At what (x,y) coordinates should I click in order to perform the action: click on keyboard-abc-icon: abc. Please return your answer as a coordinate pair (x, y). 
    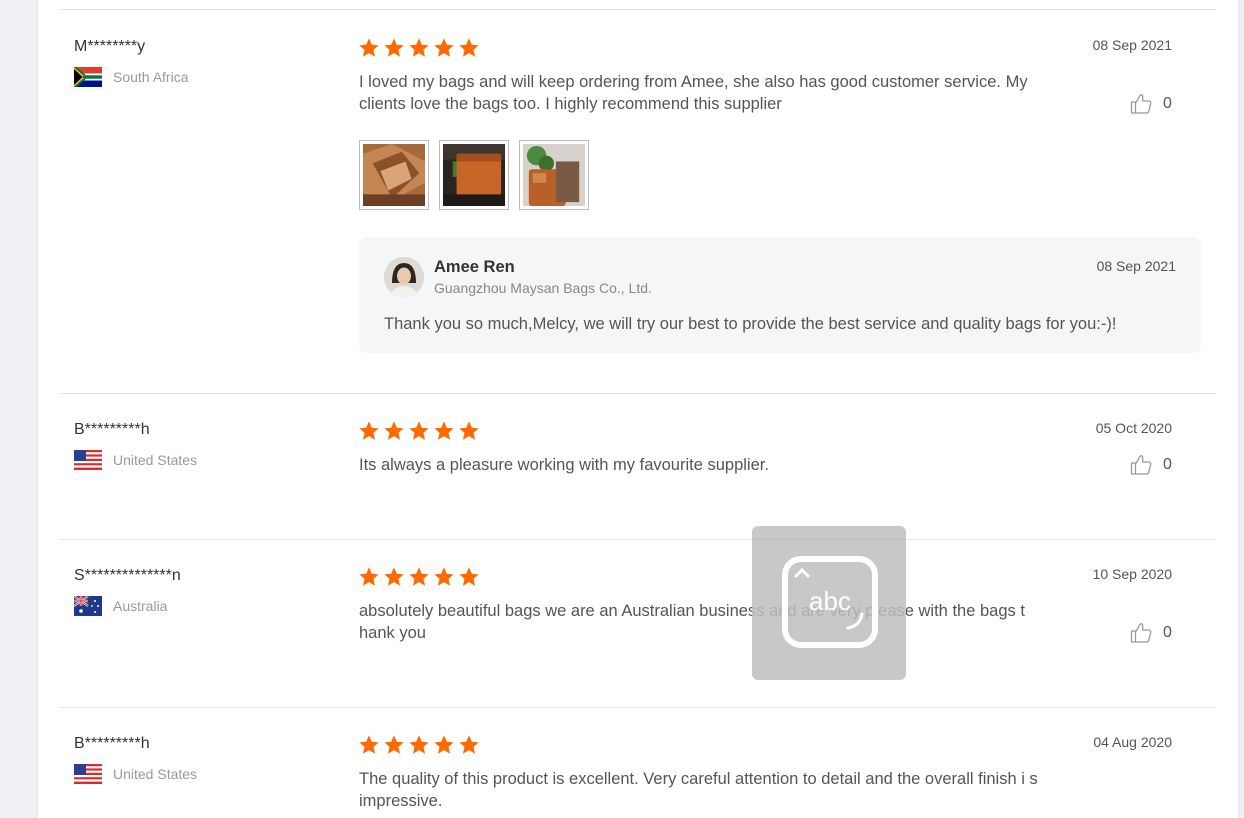
    Looking at the image, I should click on (830, 602).